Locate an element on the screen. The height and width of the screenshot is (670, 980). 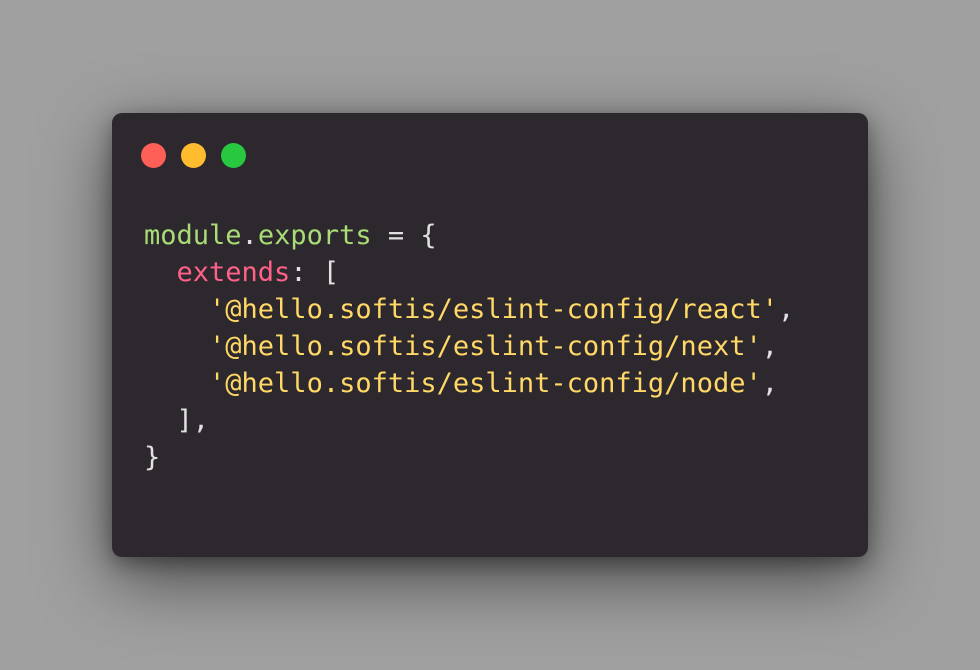
code-line-4: '@hello.softis/eslint-config/next', is located at coordinates (469, 346).